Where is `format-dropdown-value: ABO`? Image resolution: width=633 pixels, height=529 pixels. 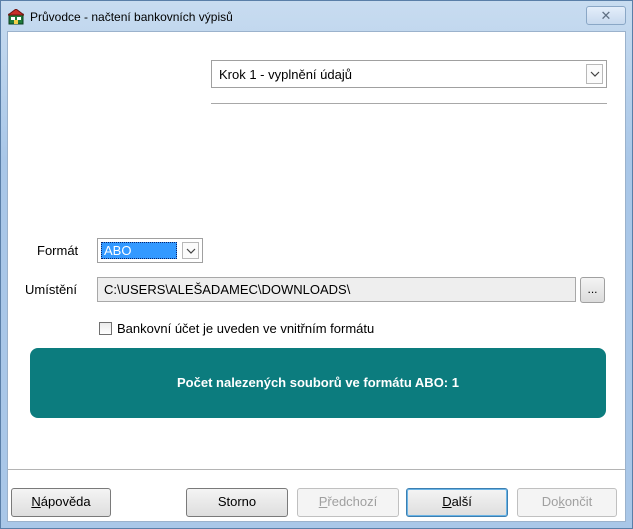 format-dropdown-value: ABO is located at coordinates (139, 250).